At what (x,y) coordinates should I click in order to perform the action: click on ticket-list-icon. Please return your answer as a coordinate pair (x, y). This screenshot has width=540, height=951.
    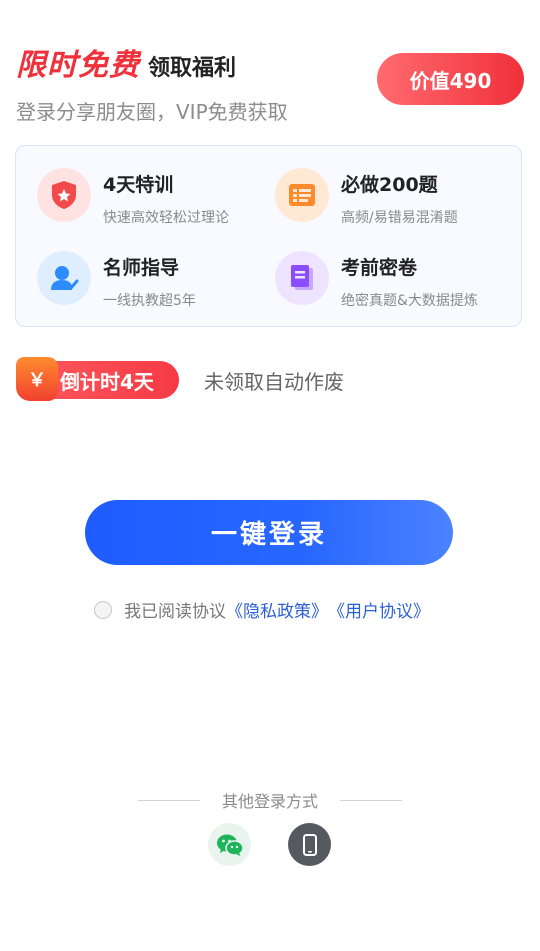
    Looking at the image, I should click on (302, 195).